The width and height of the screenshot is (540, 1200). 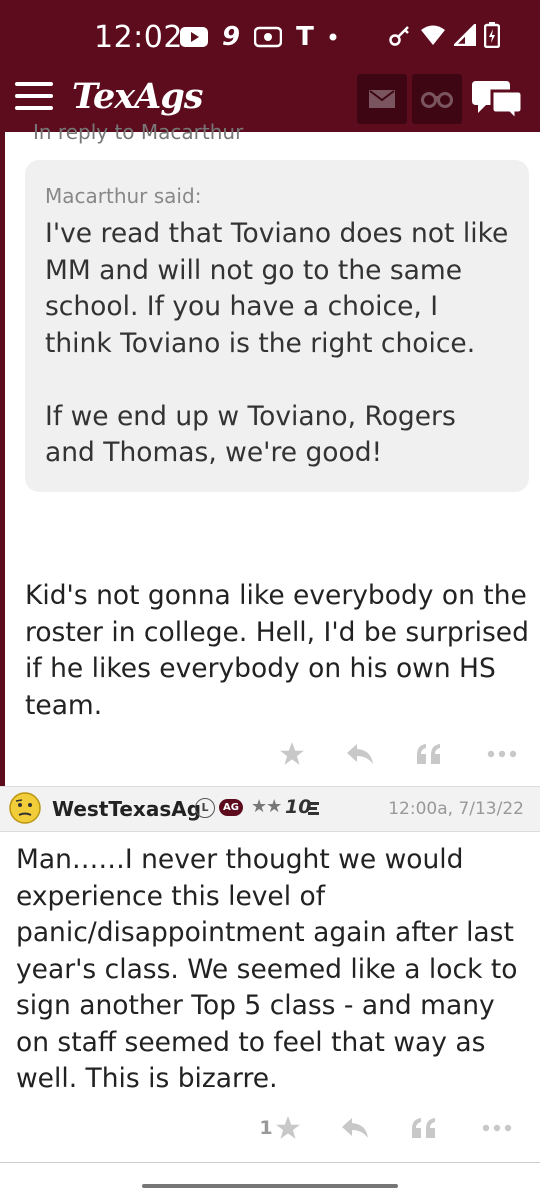 I want to click on binoculars-icon, so click(x=437, y=100).